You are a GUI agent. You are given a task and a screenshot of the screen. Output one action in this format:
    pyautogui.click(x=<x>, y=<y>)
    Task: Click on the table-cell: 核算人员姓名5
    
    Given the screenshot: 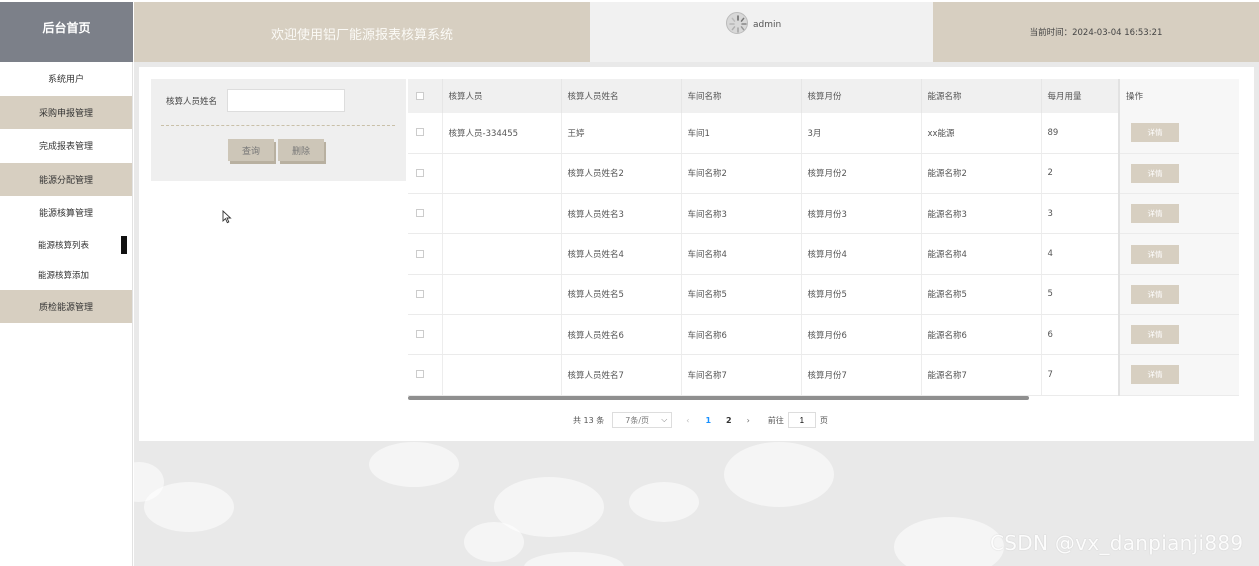 What is the action you would take?
    pyautogui.click(x=621, y=294)
    